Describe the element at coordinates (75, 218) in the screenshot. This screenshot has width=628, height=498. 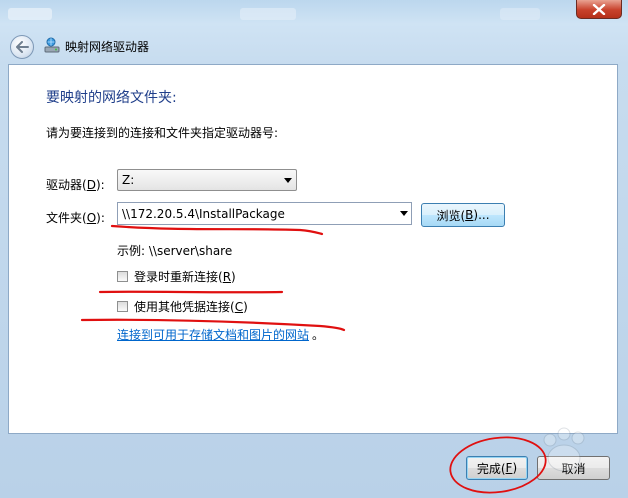
I see `folder-label: 文件夹(O):` at that location.